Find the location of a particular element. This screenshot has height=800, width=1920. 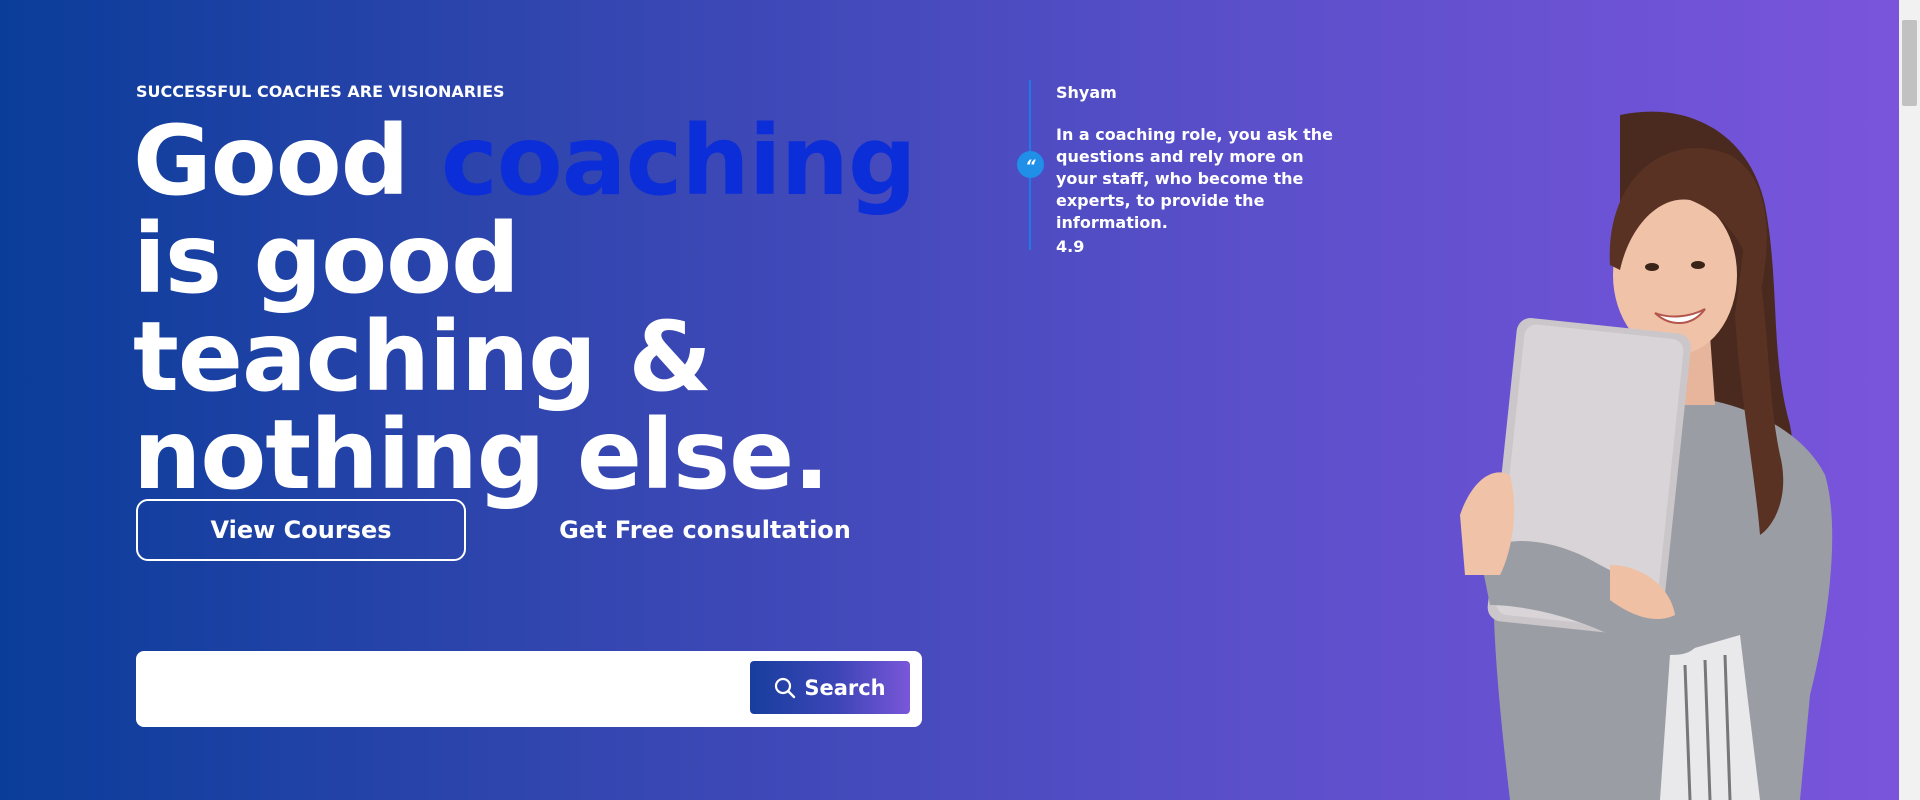

quote-icon: “ is located at coordinates (1030, 164).